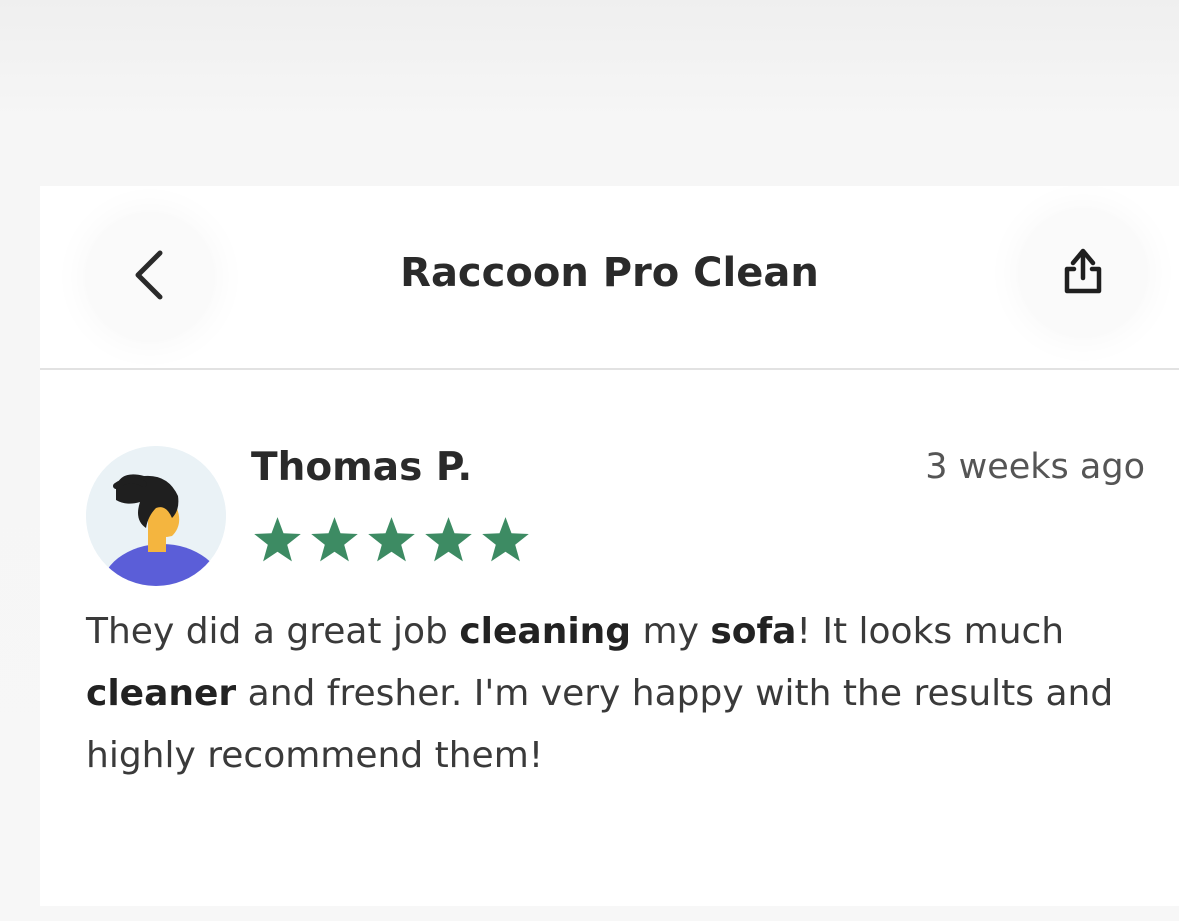  Describe the element at coordinates (273, 631) in the screenshot. I see `review-text-segment: They did a great job` at that location.